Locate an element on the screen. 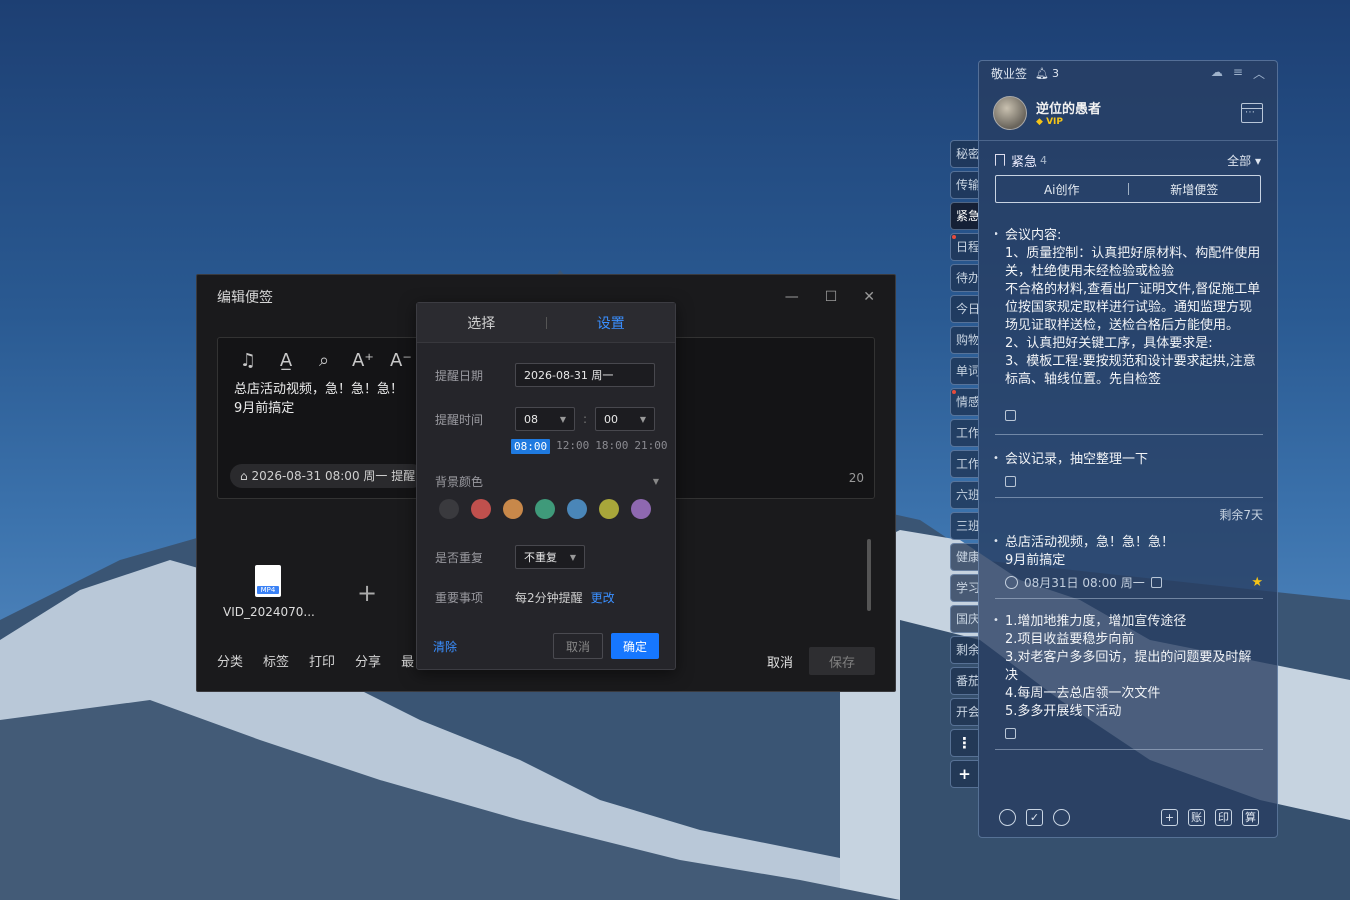  save-button: 保存 is located at coordinates (842, 661).